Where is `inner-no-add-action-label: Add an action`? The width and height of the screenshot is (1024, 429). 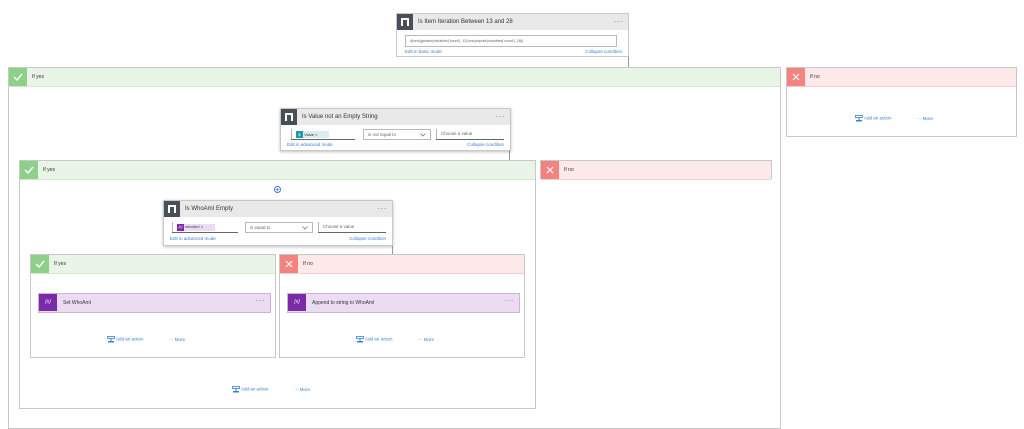
inner-no-add-action-label: Add an action is located at coordinates (379, 339).